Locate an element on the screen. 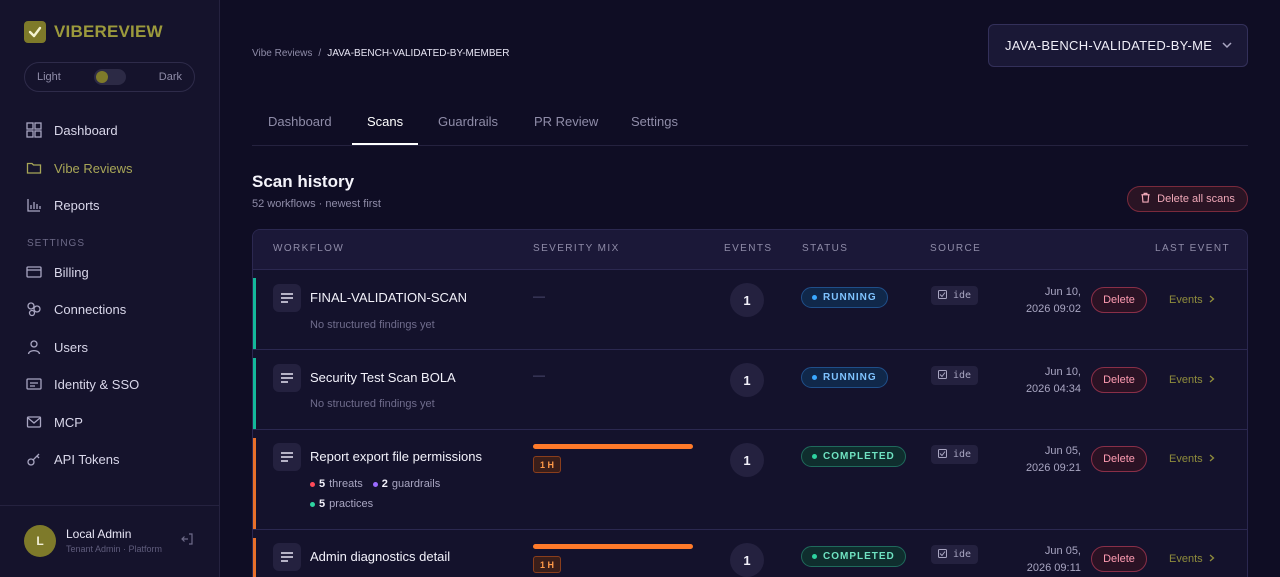 The width and height of the screenshot is (1280, 577). threats-stat: 5 threats is located at coordinates (336, 484).